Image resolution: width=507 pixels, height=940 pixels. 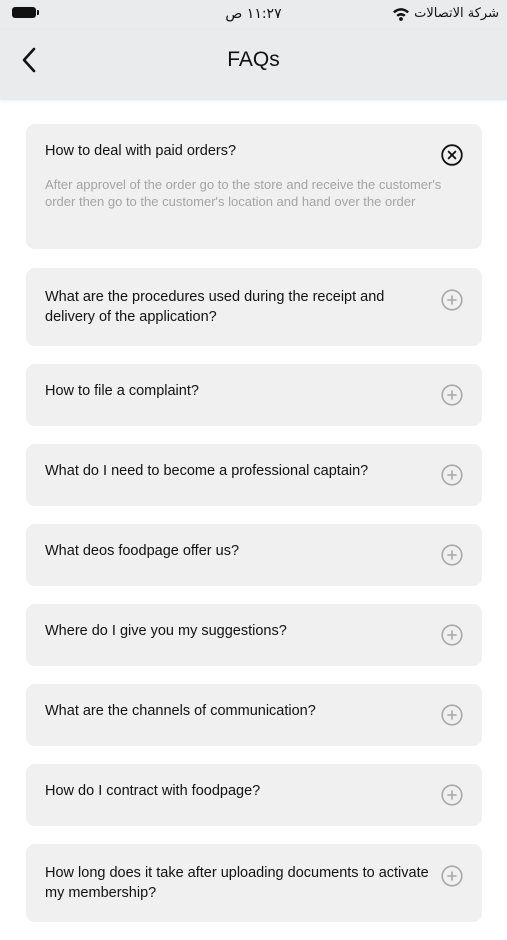 I want to click on page-title: FAQs, so click(x=253, y=59).